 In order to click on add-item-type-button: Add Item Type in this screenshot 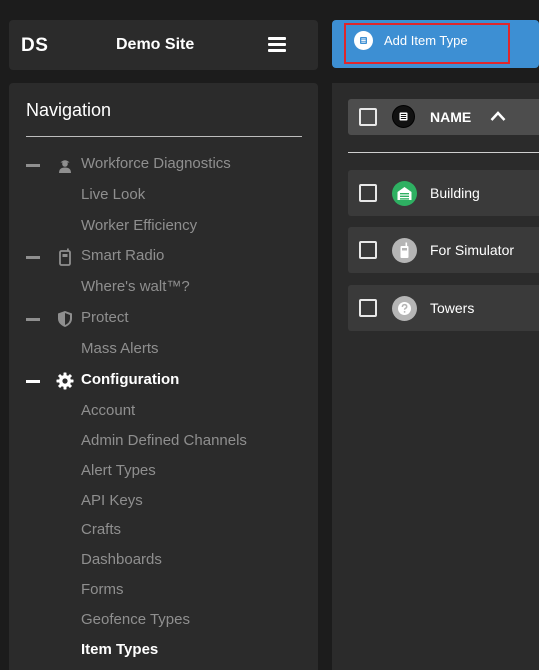, I will do `click(435, 44)`.